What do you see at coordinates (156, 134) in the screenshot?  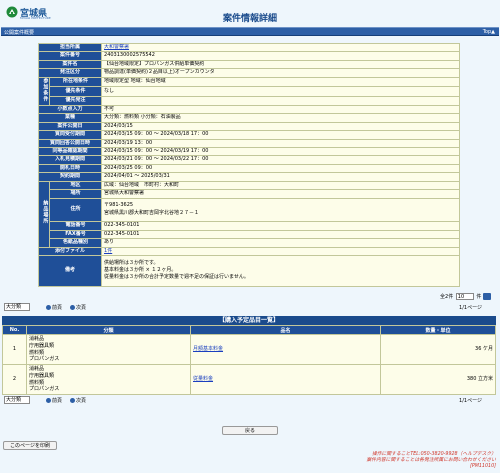 I see `field-text: 2024/03/15 09：00 〜 2024/03/18 17：00` at bounding box center [156, 134].